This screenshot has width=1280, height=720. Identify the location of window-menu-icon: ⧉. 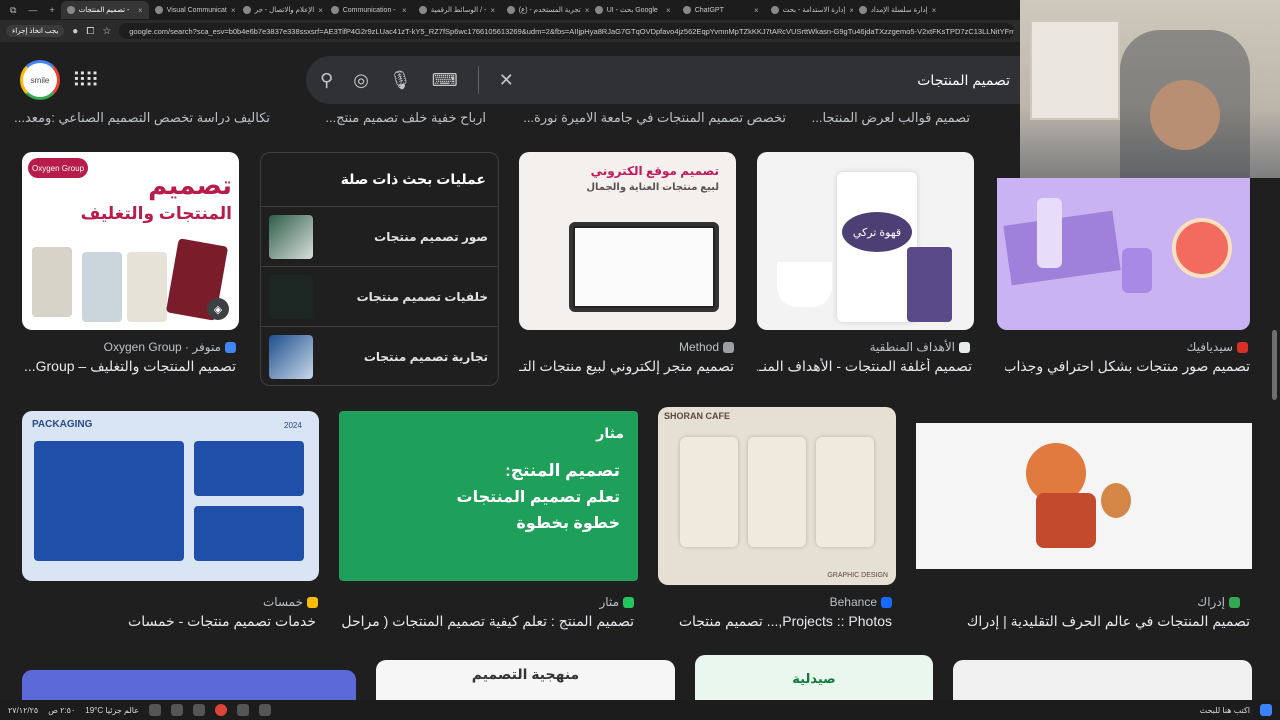
(13, 10).